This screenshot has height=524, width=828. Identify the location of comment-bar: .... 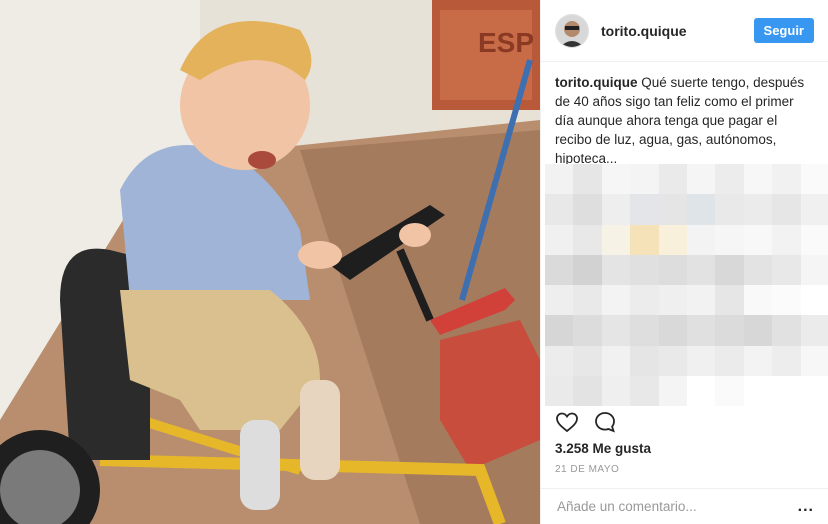
(684, 506).